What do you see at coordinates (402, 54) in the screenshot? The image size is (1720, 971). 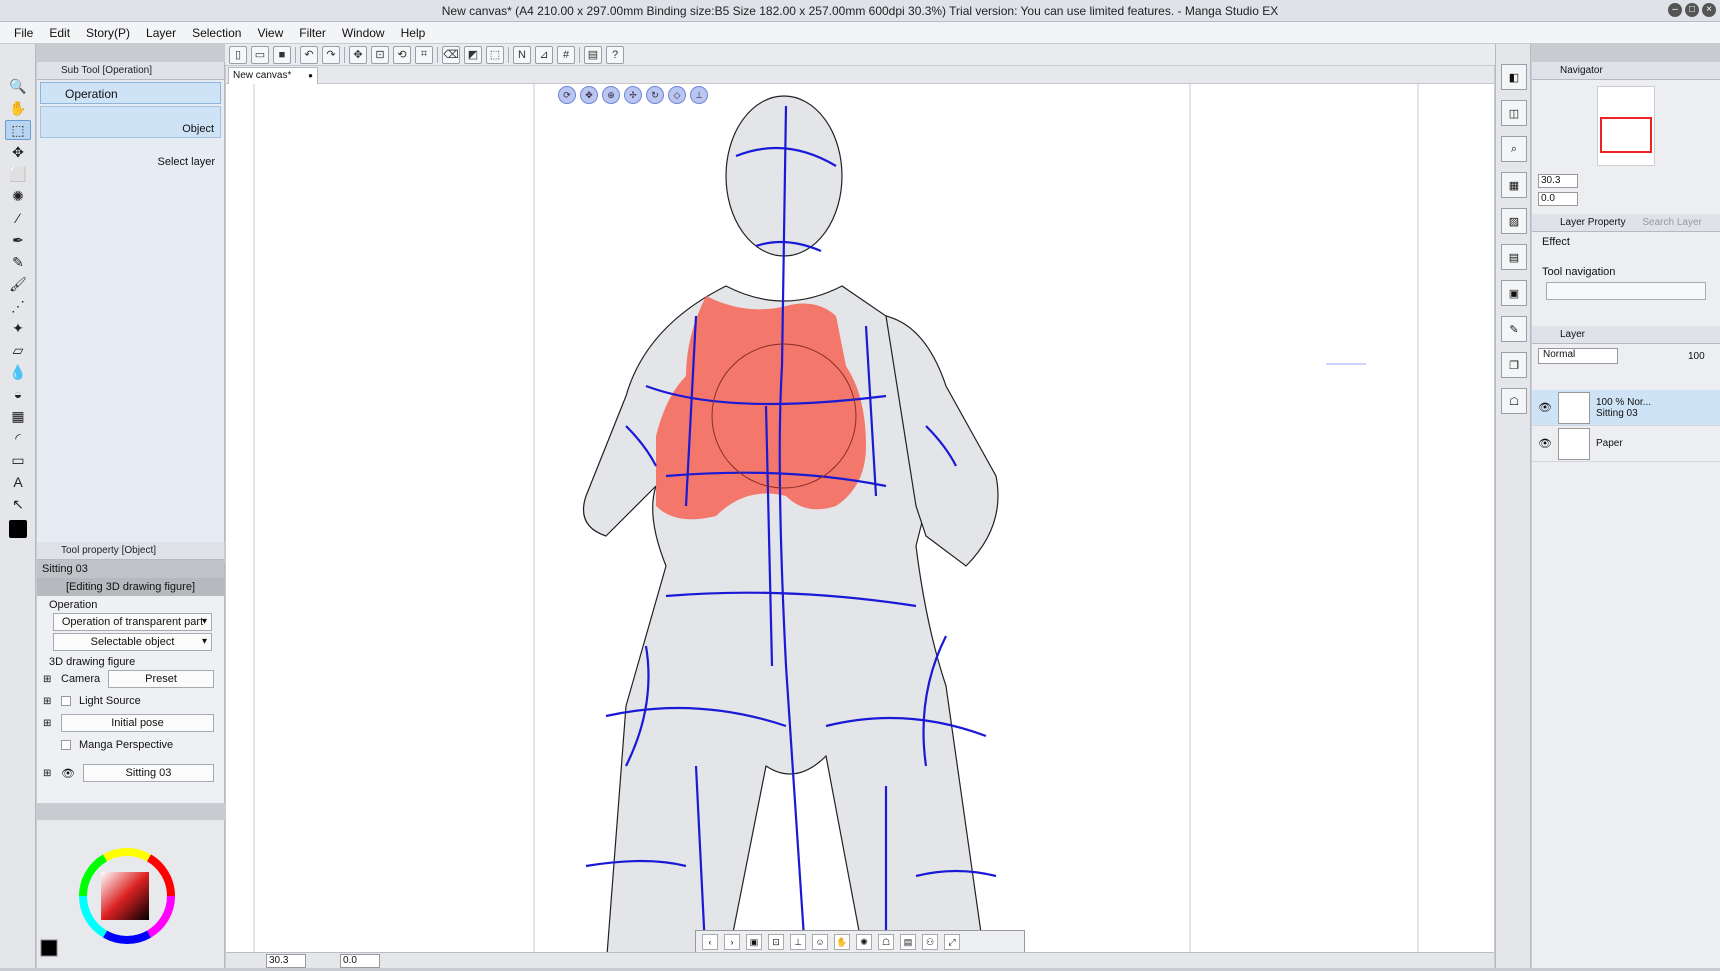 I see `rotate-icon: ⟲` at bounding box center [402, 54].